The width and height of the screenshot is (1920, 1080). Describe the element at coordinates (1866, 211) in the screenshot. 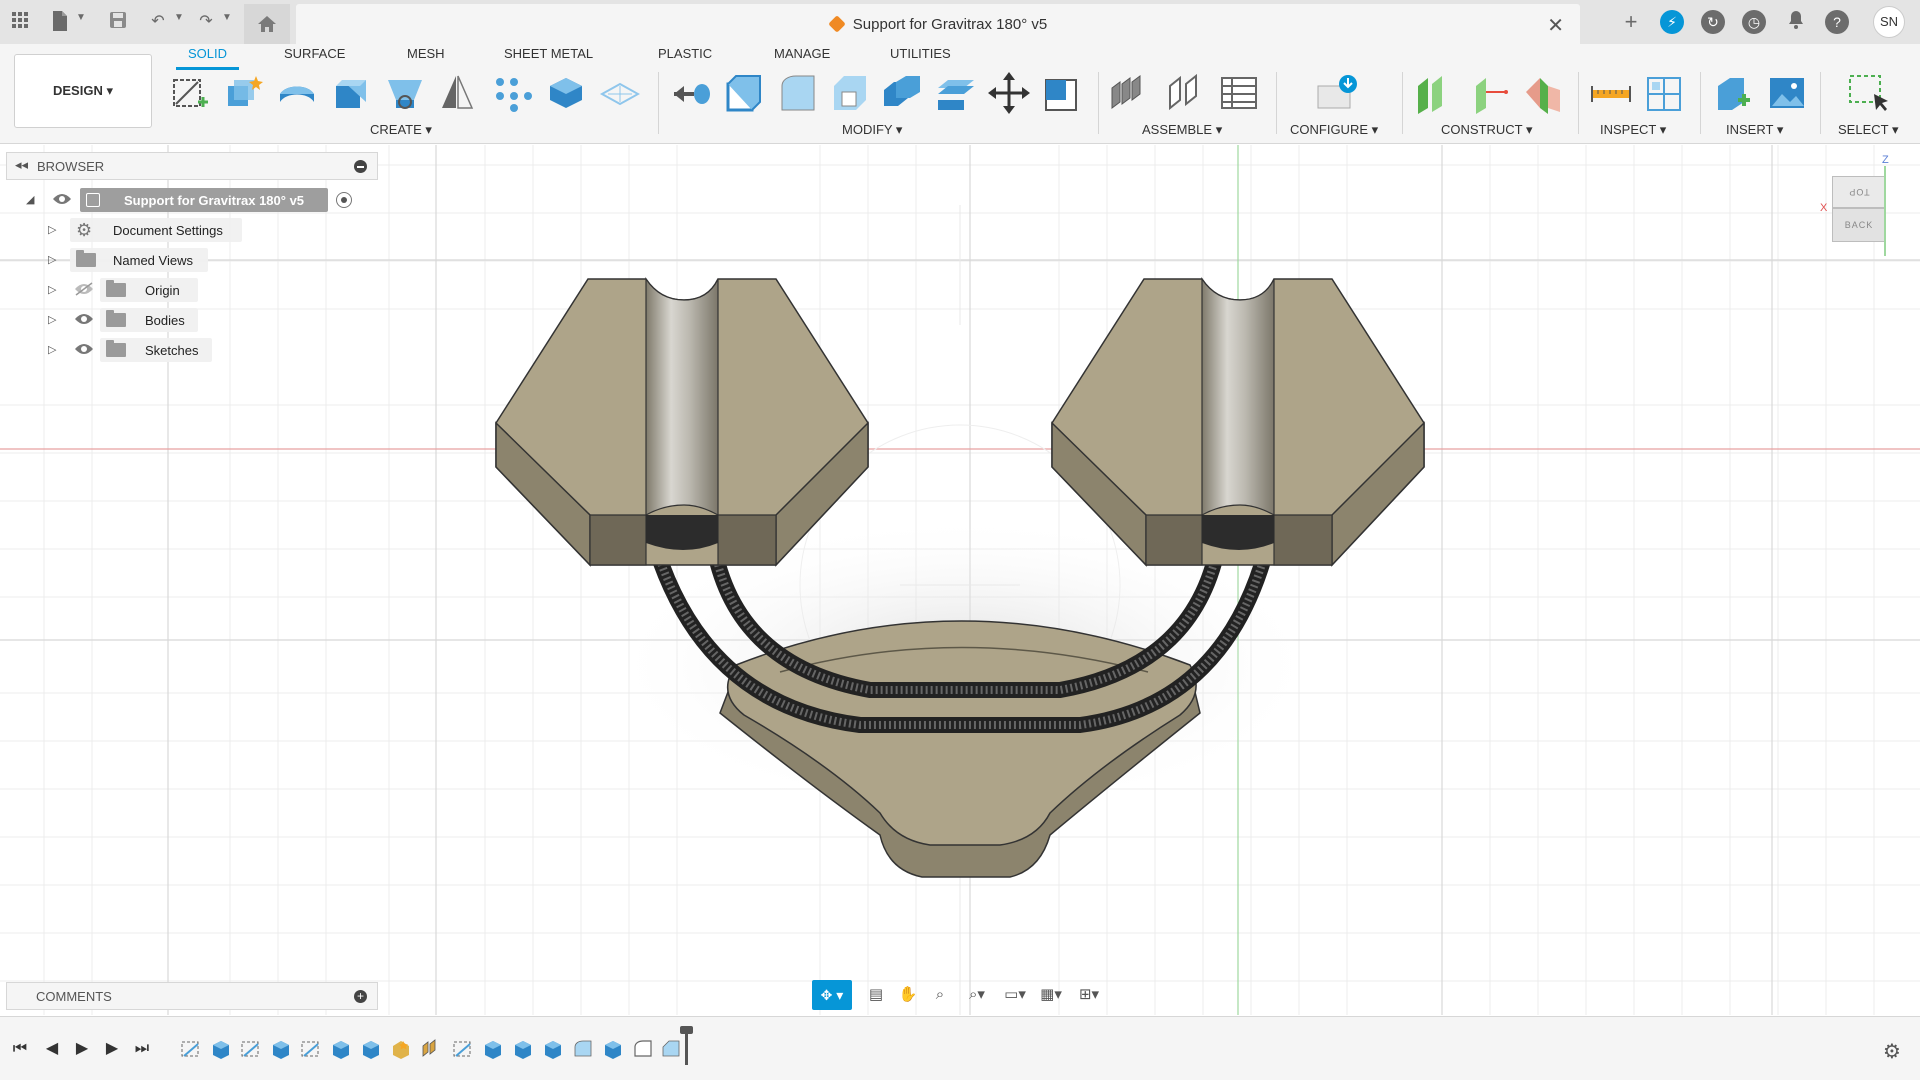

I see `view-cube: Z X TOP BACK` at that location.